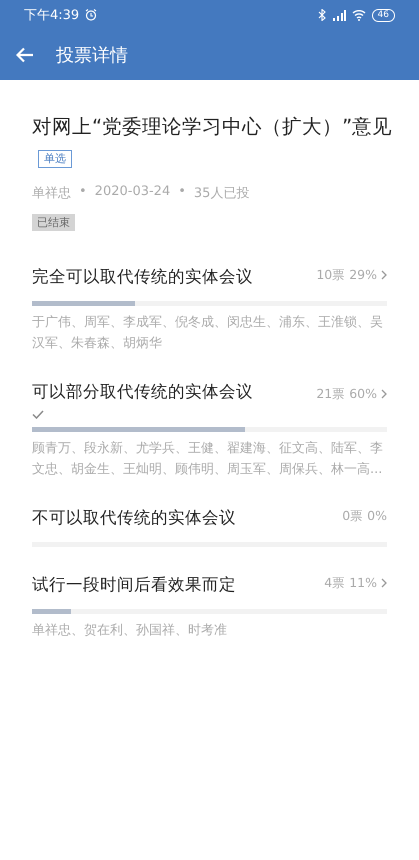 The height and width of the screenshot is (860, 419). What do you see at coordinates (219, 143) in the screenshot?
I see `poll-title: 对网上“党委理论学习中心（扩大）”意见 单选` at bounding box center [219, 143].